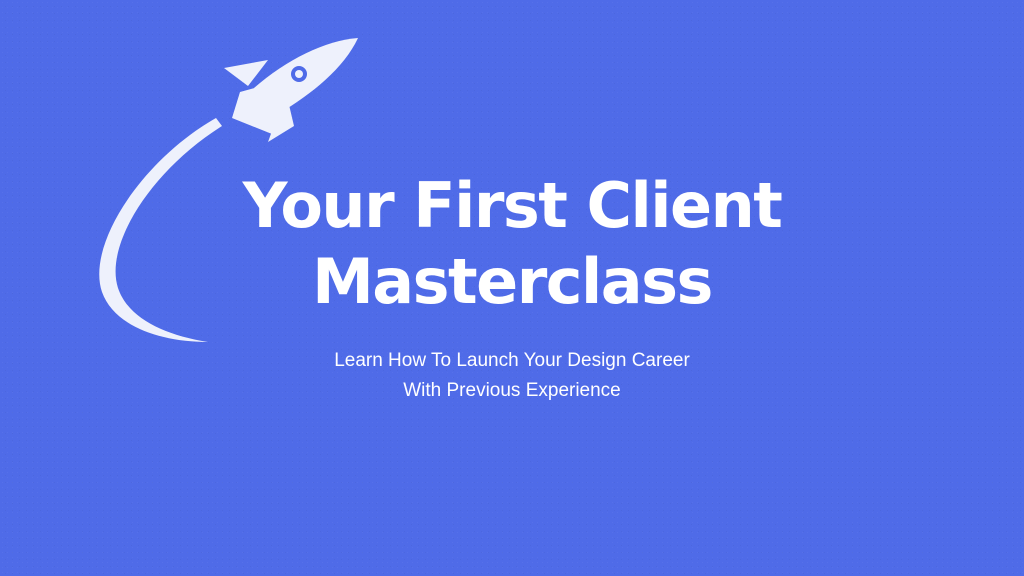 The image size is (1024, 576). What do you see at coordinates (512, 205) in the screenshot?
I see `title-line-1: Your First Client` at bounding box center [512, 205].